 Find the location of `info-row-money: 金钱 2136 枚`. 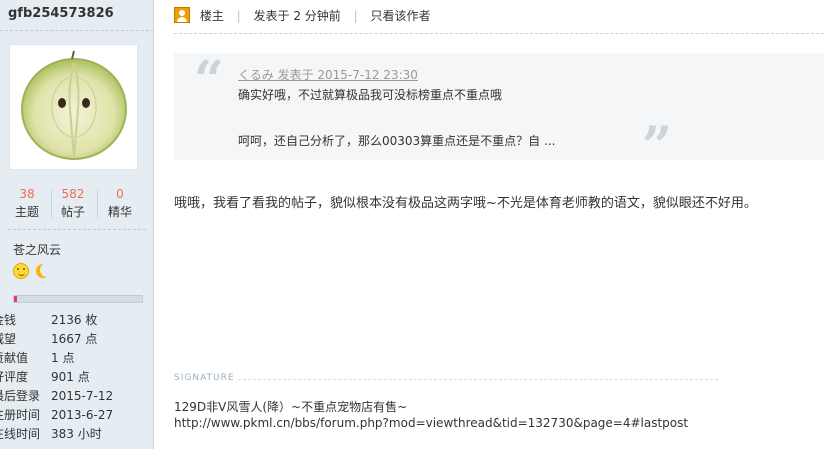

info-row-money: 金钱 2136 枚 is located at coordinates (76, 320).